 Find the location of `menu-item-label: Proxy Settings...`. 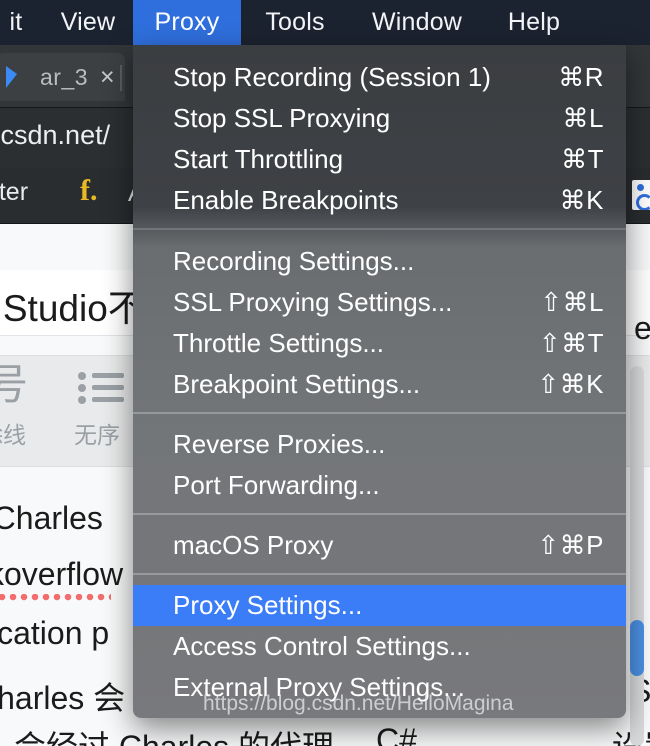

menu-item-label: Proxy Settings... is located at coordinates (268, 605).